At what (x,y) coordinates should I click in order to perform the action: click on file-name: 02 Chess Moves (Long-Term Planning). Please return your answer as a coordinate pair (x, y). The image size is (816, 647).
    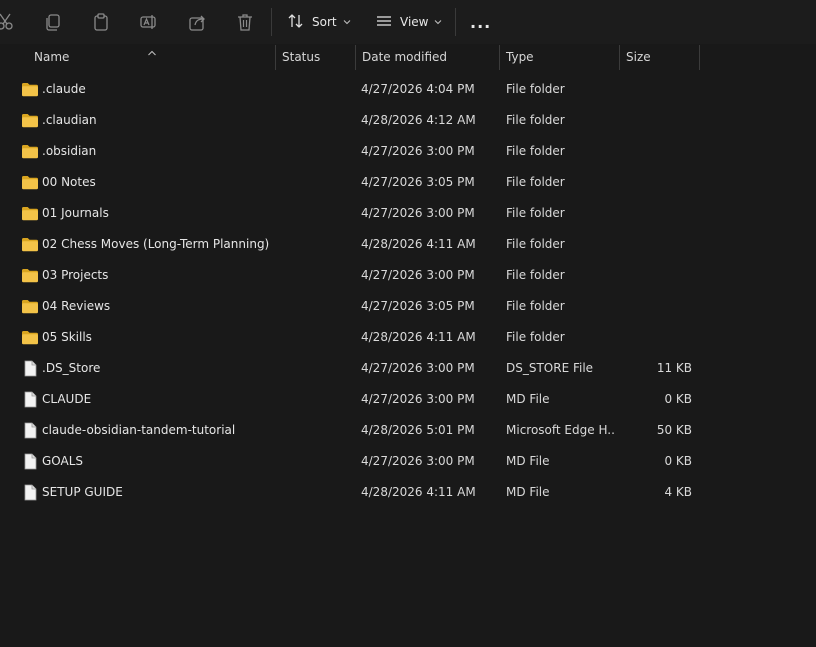
    Looking at the image, I should click on (156, 244).